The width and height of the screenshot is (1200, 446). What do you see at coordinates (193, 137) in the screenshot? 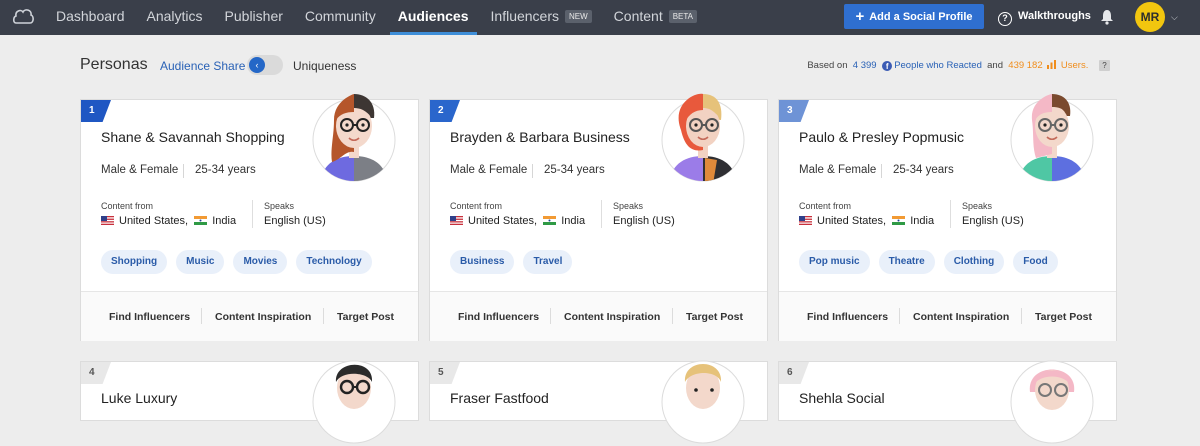
I see `persona-name: Shane & Savannah Shopping` at bounding box center [193, 137].